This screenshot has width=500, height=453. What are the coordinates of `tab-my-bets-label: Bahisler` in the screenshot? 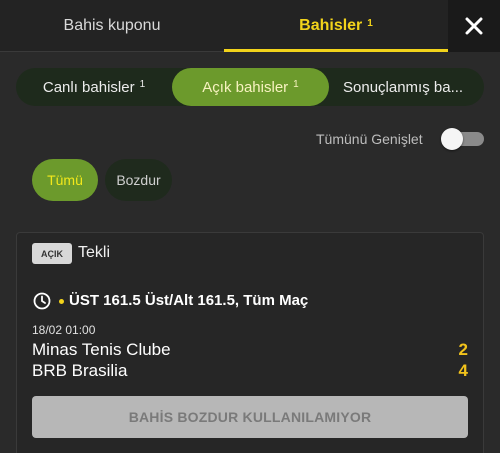 It's located at (331, 25).